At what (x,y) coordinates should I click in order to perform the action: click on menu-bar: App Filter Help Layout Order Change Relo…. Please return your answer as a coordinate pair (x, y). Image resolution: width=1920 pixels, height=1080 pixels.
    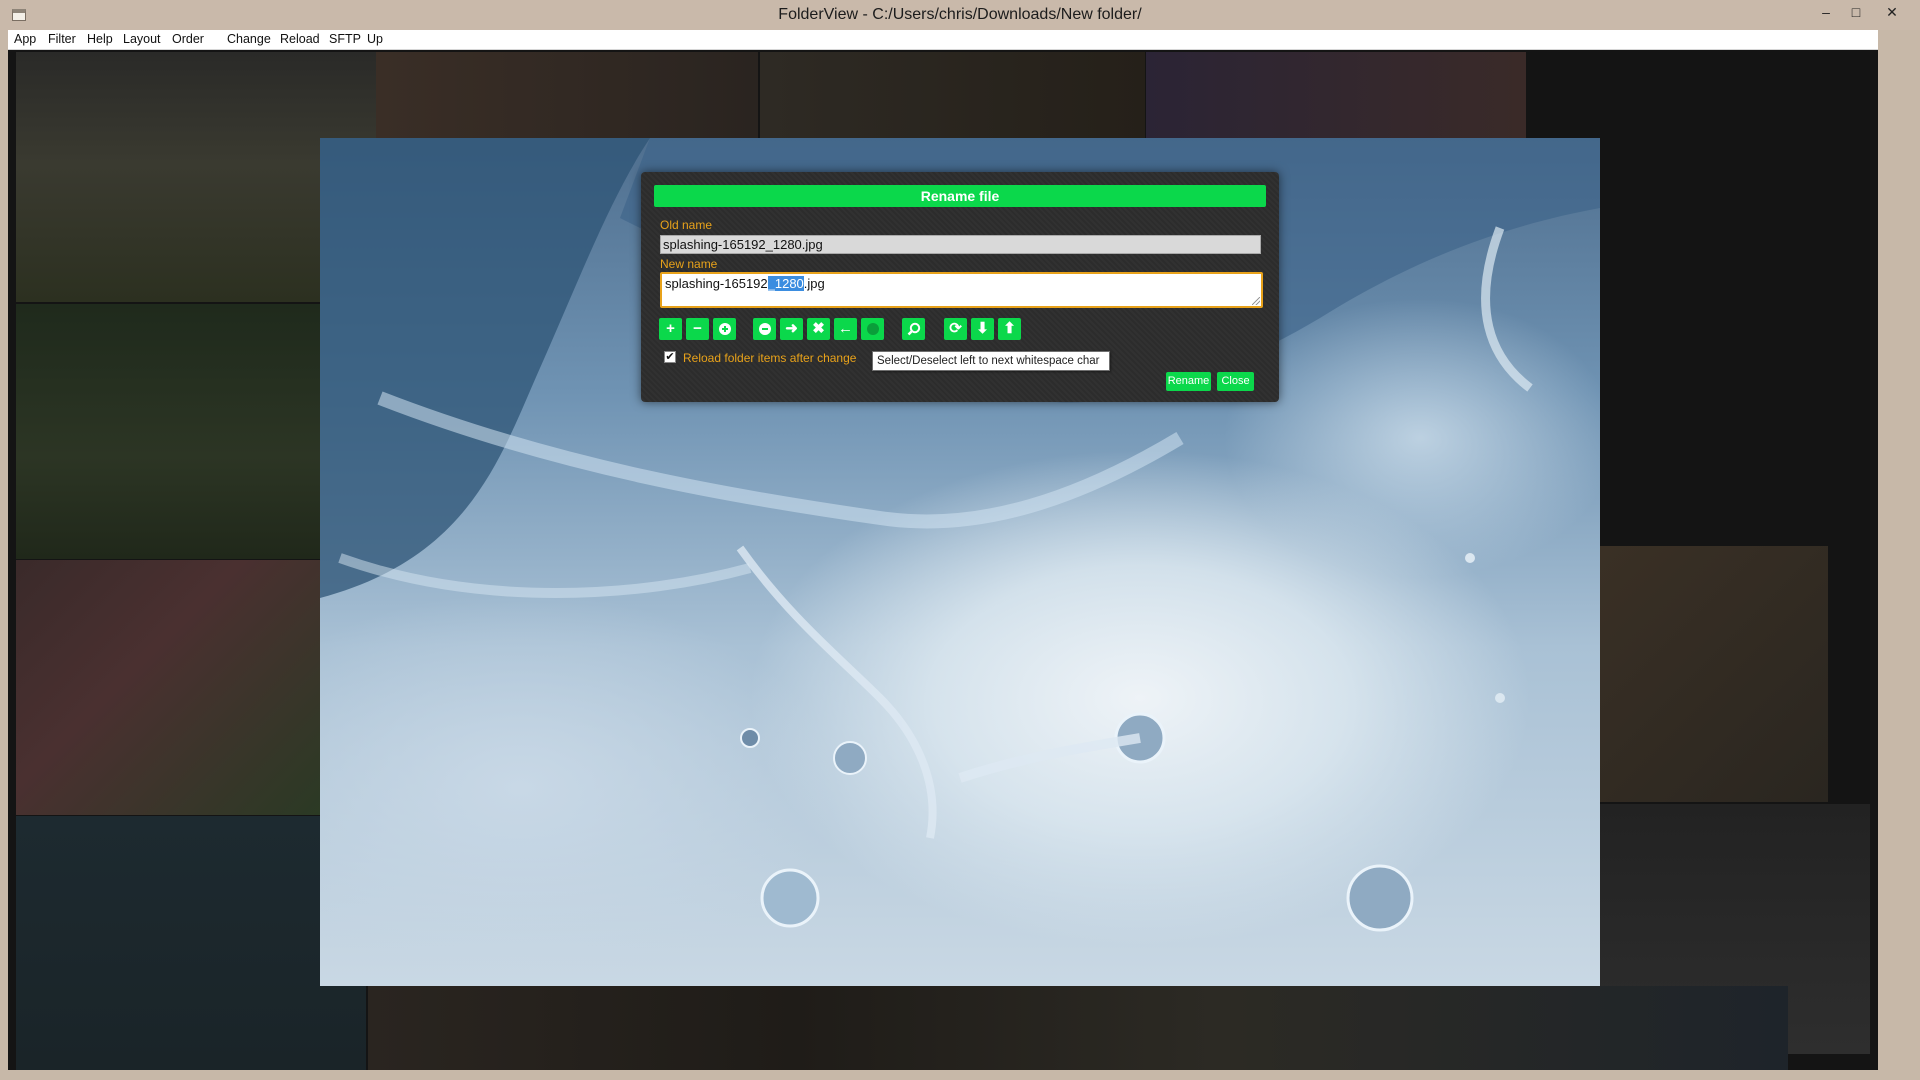
    Looking at the image, I should click on (943, 40).